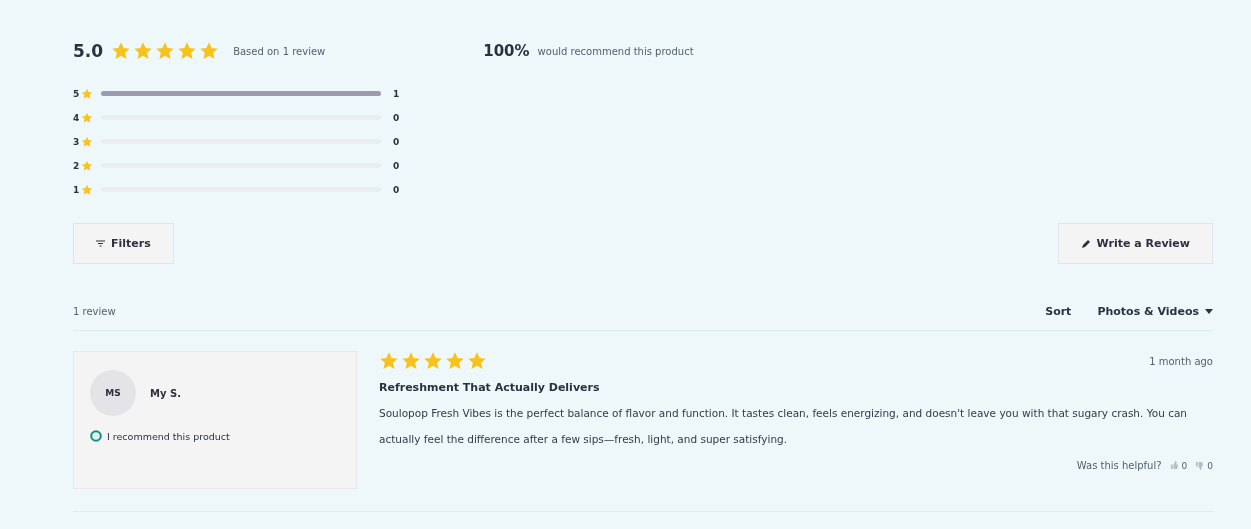  What do you see at coordinates (100, 243) in the screenshot?
I see `filter-icon` at bounding box center [100, 243].